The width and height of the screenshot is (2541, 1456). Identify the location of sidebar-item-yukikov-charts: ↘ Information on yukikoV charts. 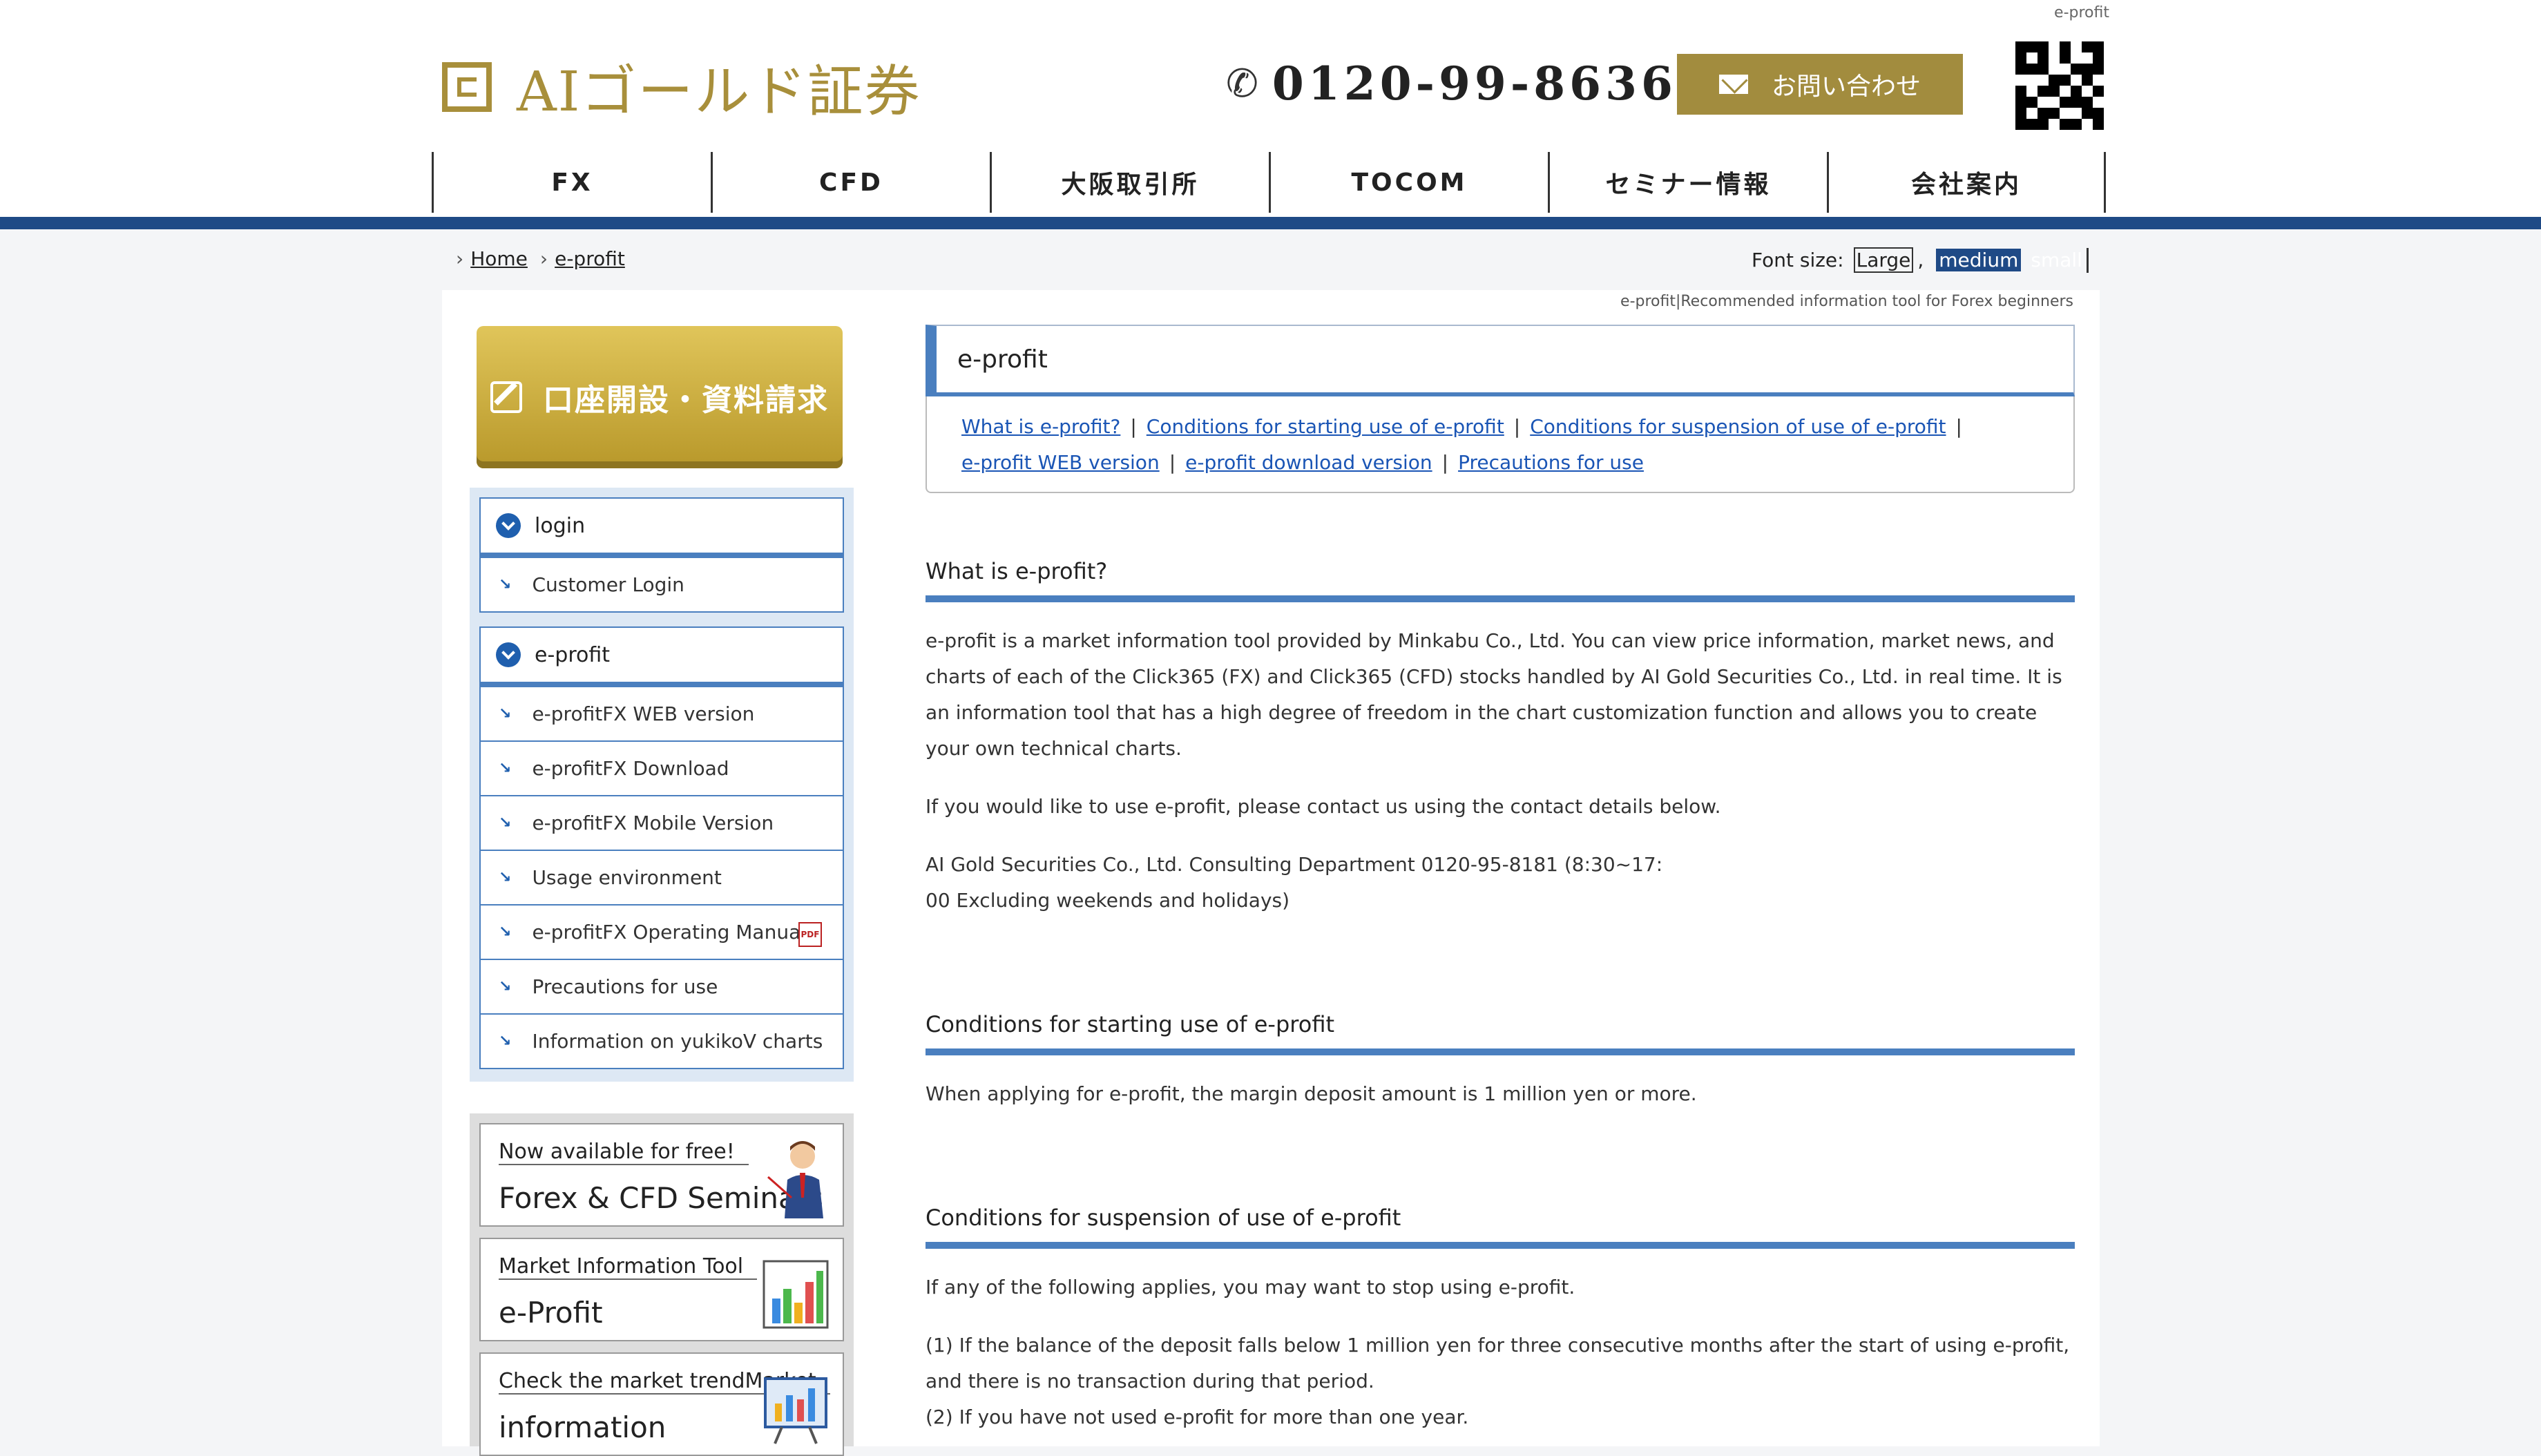
(661, 1042).